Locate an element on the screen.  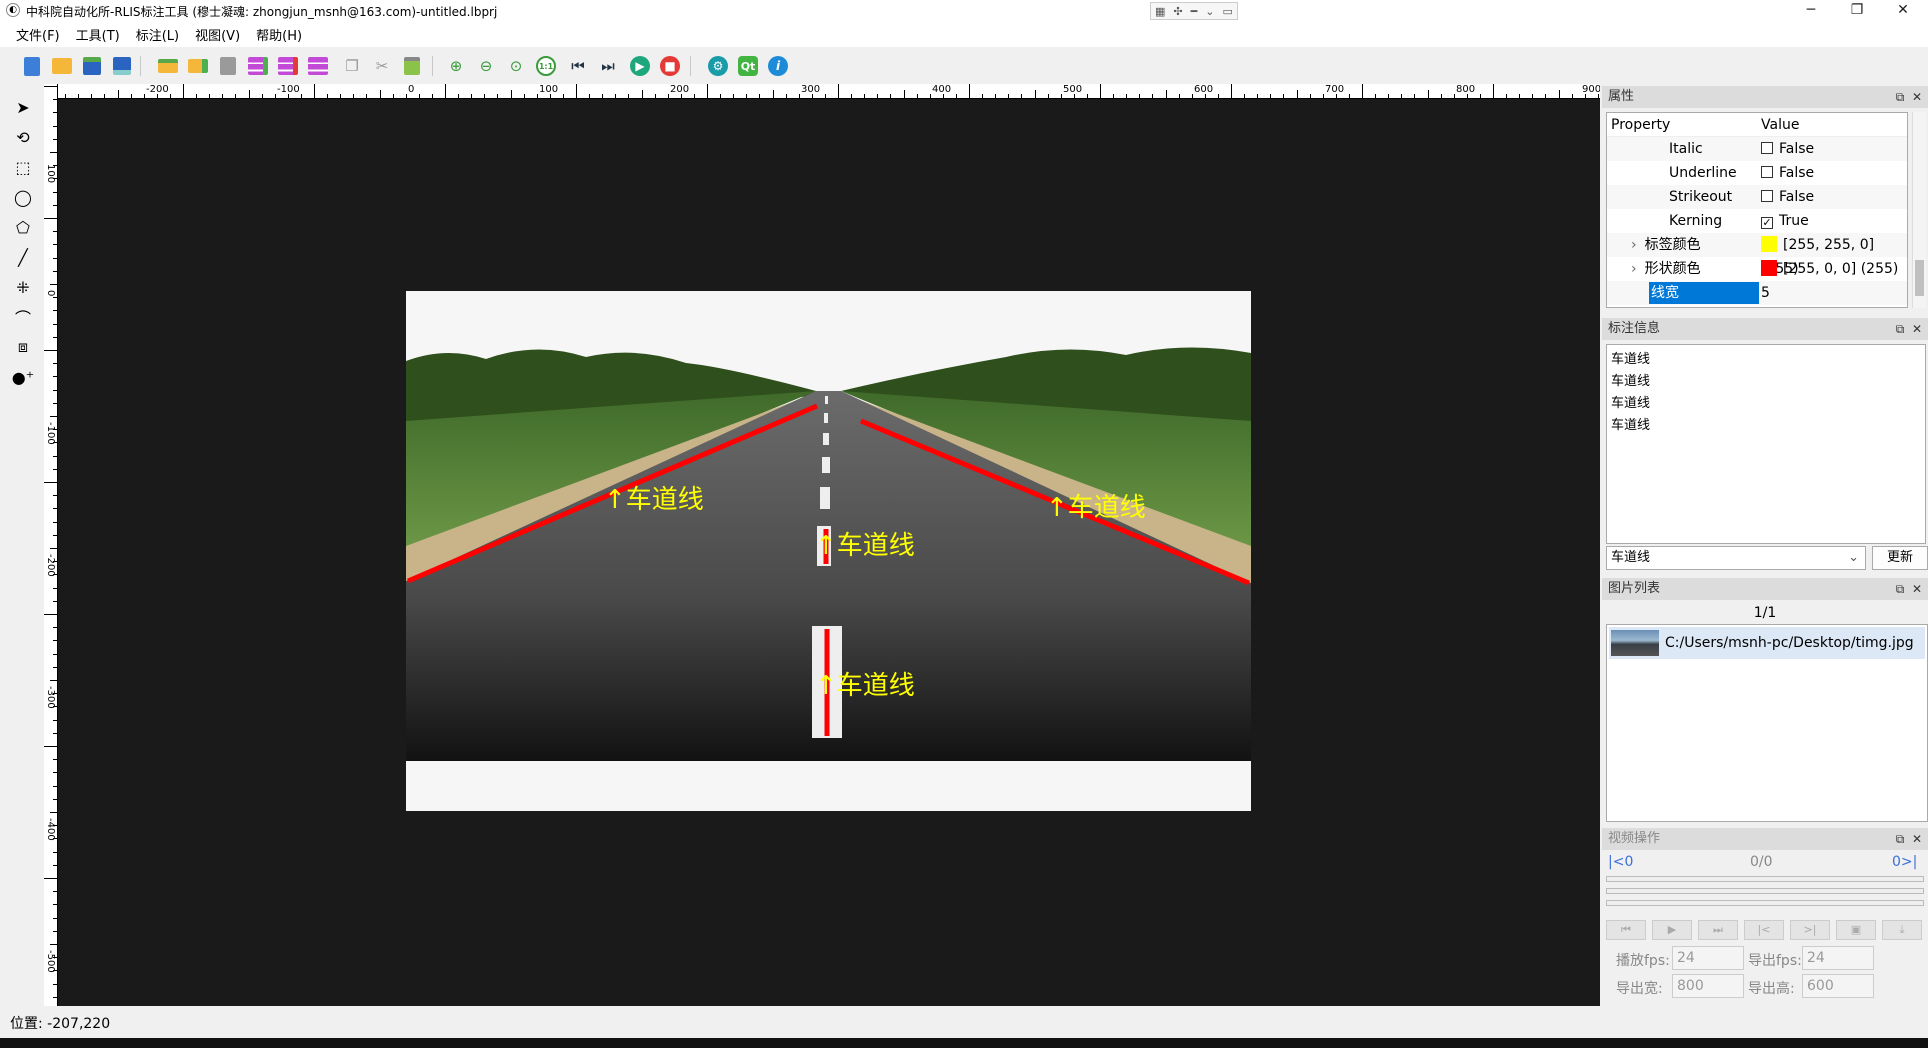
property-row-shape-color: › 形状颜色 [255, 0, 0] (255) is located at coordinates (1757, 269).